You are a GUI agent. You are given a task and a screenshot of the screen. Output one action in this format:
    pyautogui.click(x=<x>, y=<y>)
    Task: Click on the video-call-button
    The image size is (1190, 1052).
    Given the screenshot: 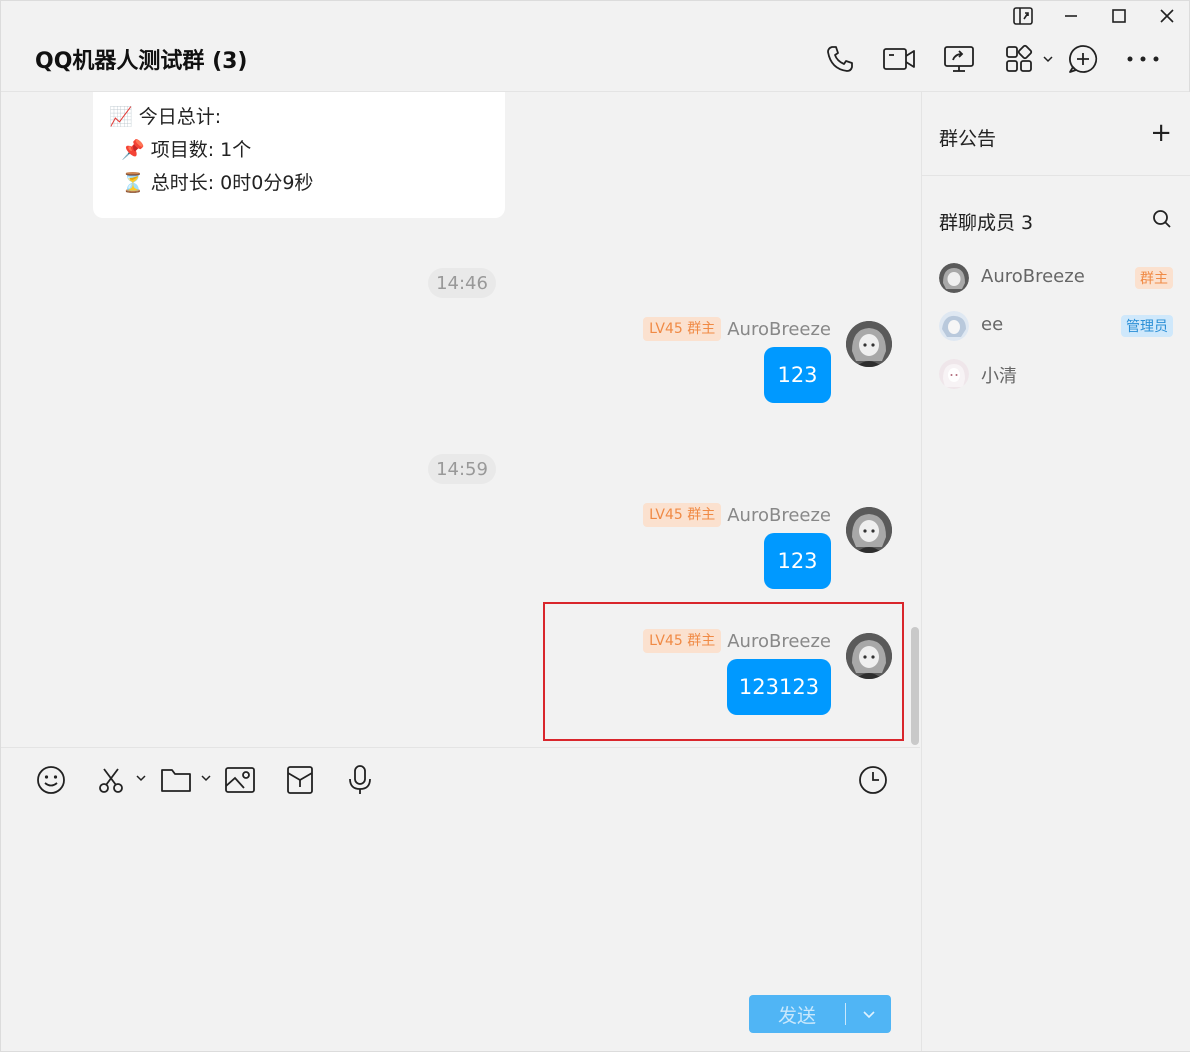 What is the action you would take?
    pyautogui.click(x=899, y=59)
    